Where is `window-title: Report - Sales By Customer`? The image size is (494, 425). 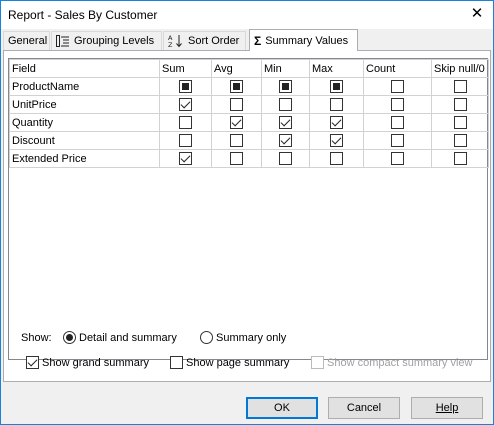
window-title: Report - Sales By Customer is located at coordinates (83, 15).